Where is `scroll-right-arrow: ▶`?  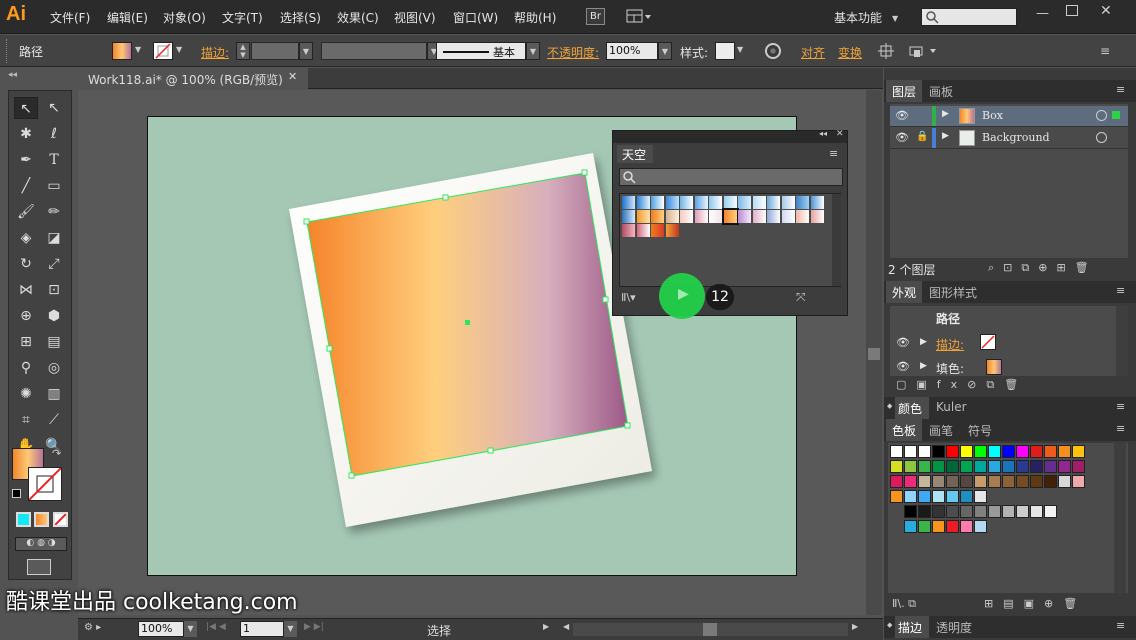
scroll-right-arrow: ▶ is located at coordinates (855, 626).